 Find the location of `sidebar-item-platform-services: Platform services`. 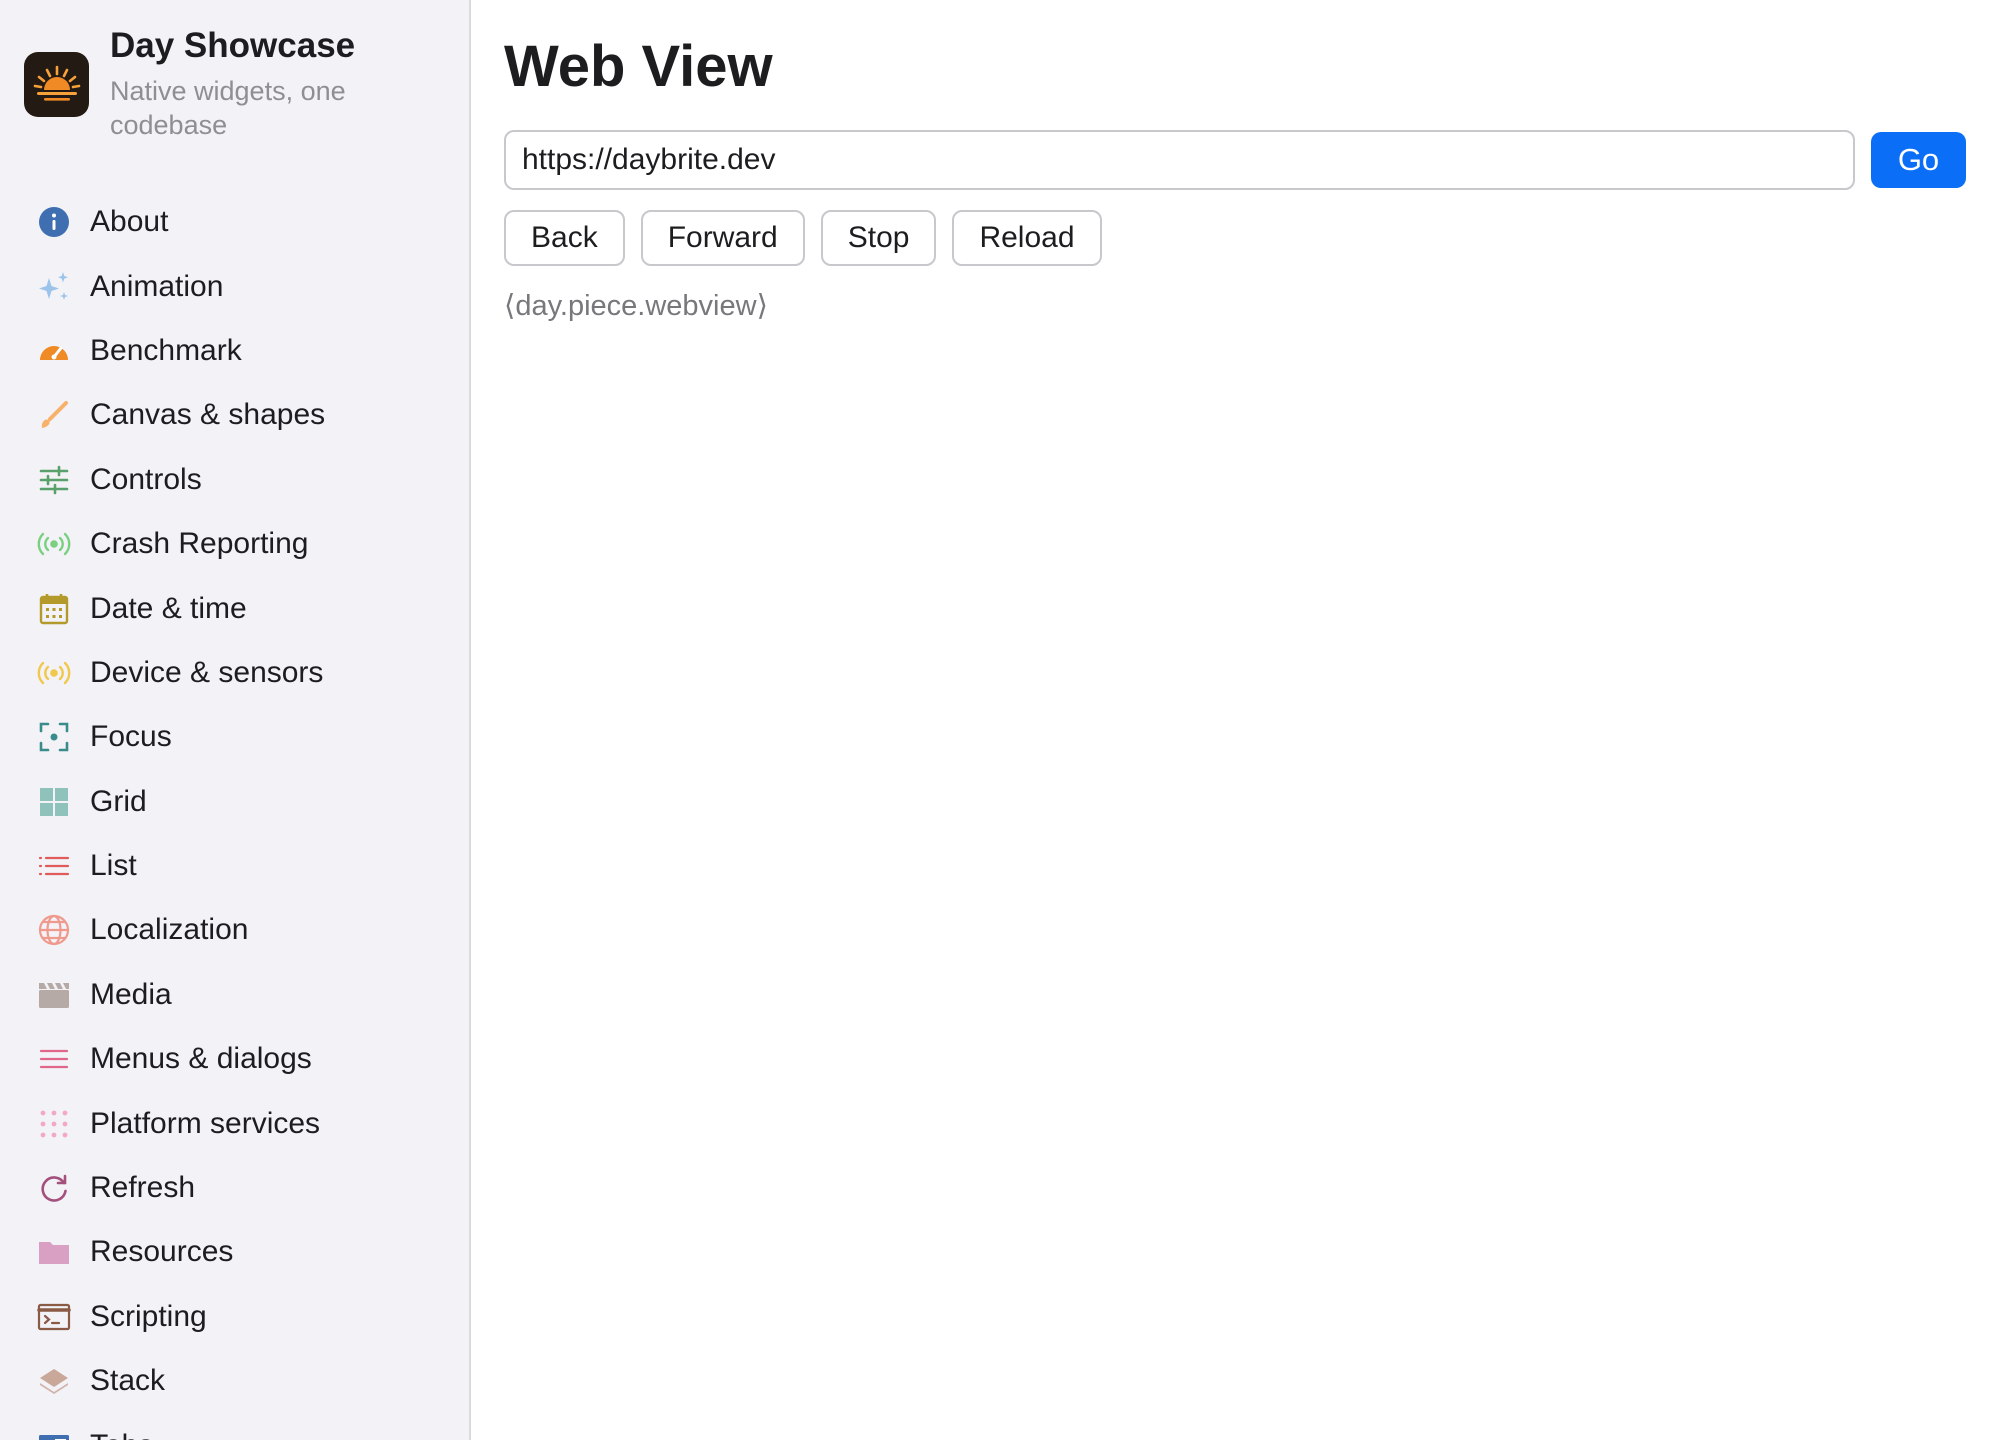

sidebar-item-platform-services: Platform services is located at coordinates (234, 1123).